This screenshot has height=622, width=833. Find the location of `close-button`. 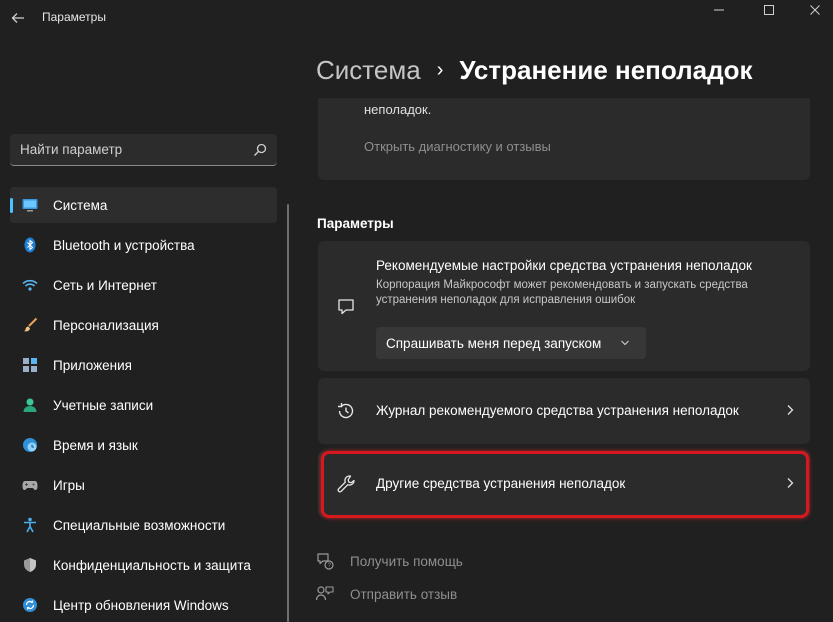

close-button is located at coordinates (812, 10).